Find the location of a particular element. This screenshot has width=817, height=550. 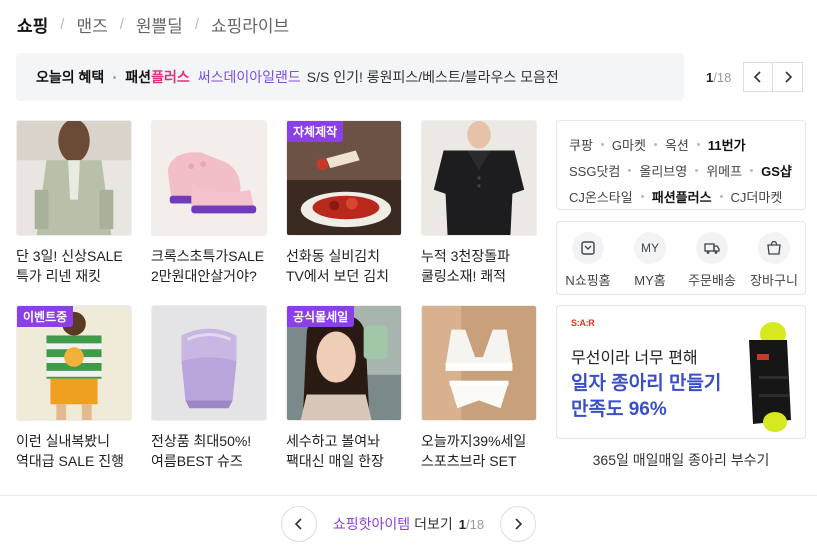

shopping-tabs: 쇼핑 / 맨즈 / 원쁠딜 / 쇼핑라이브 is located at coordinates (153, 24).